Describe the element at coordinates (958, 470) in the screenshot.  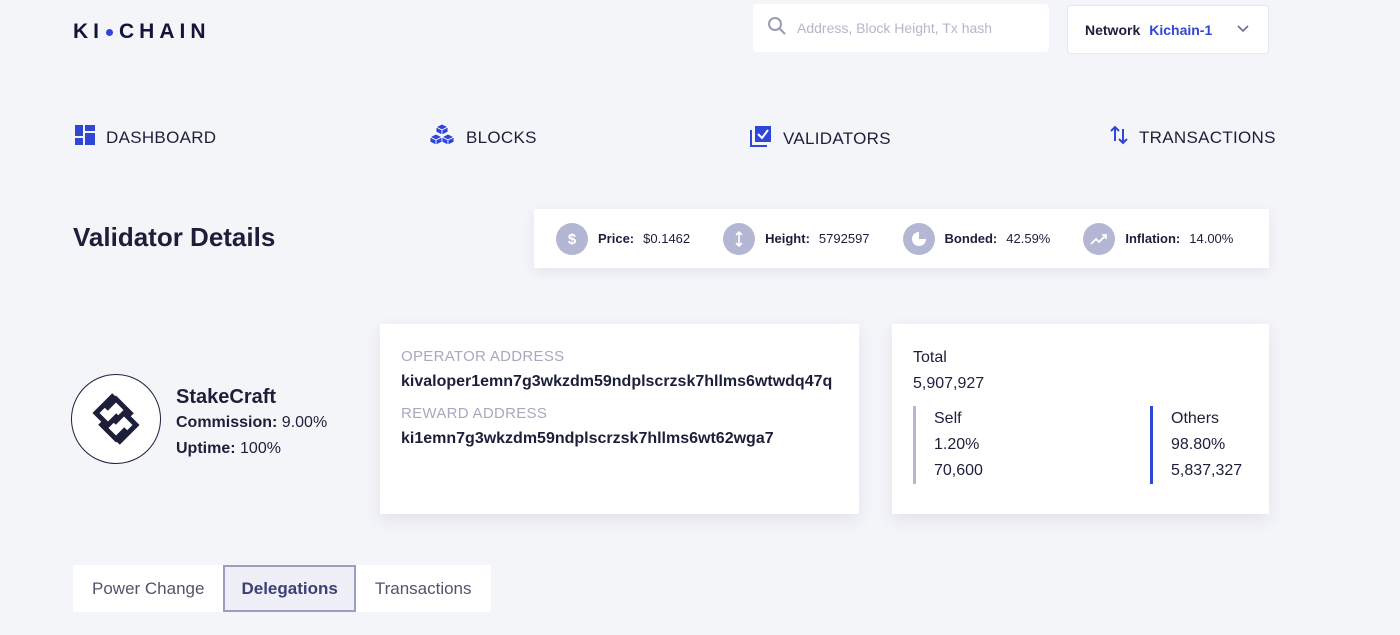
I see `self-value: 70,600` at that location.